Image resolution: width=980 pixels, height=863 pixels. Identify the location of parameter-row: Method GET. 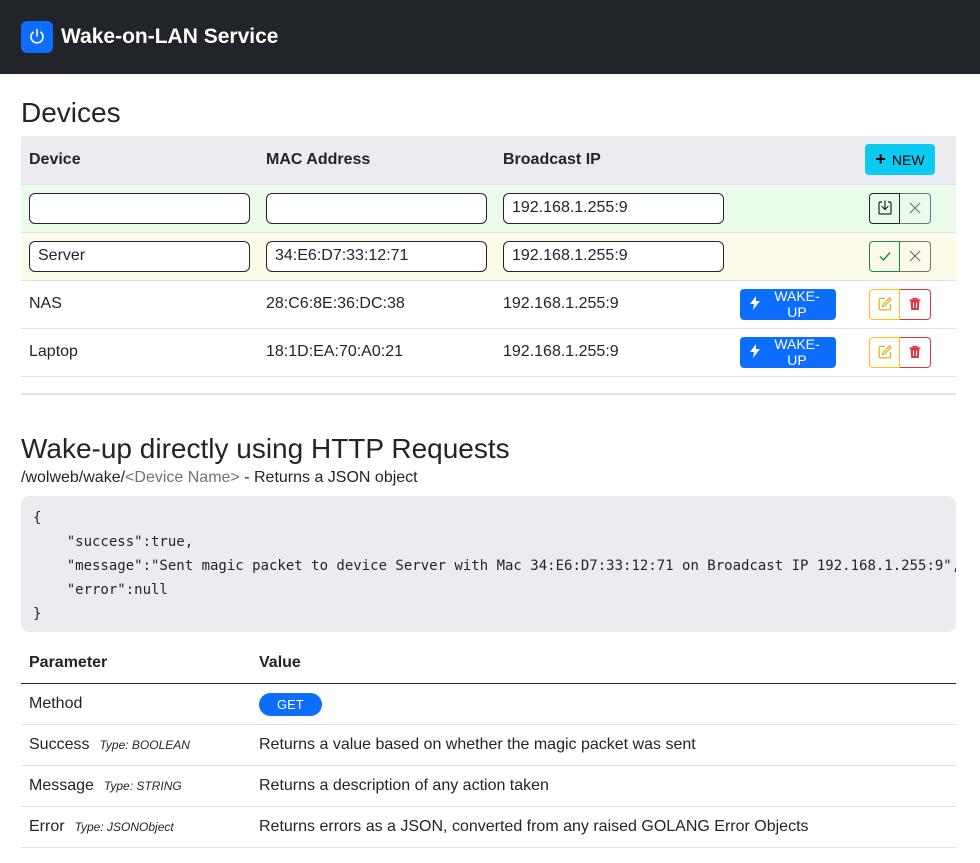
(488, 704).